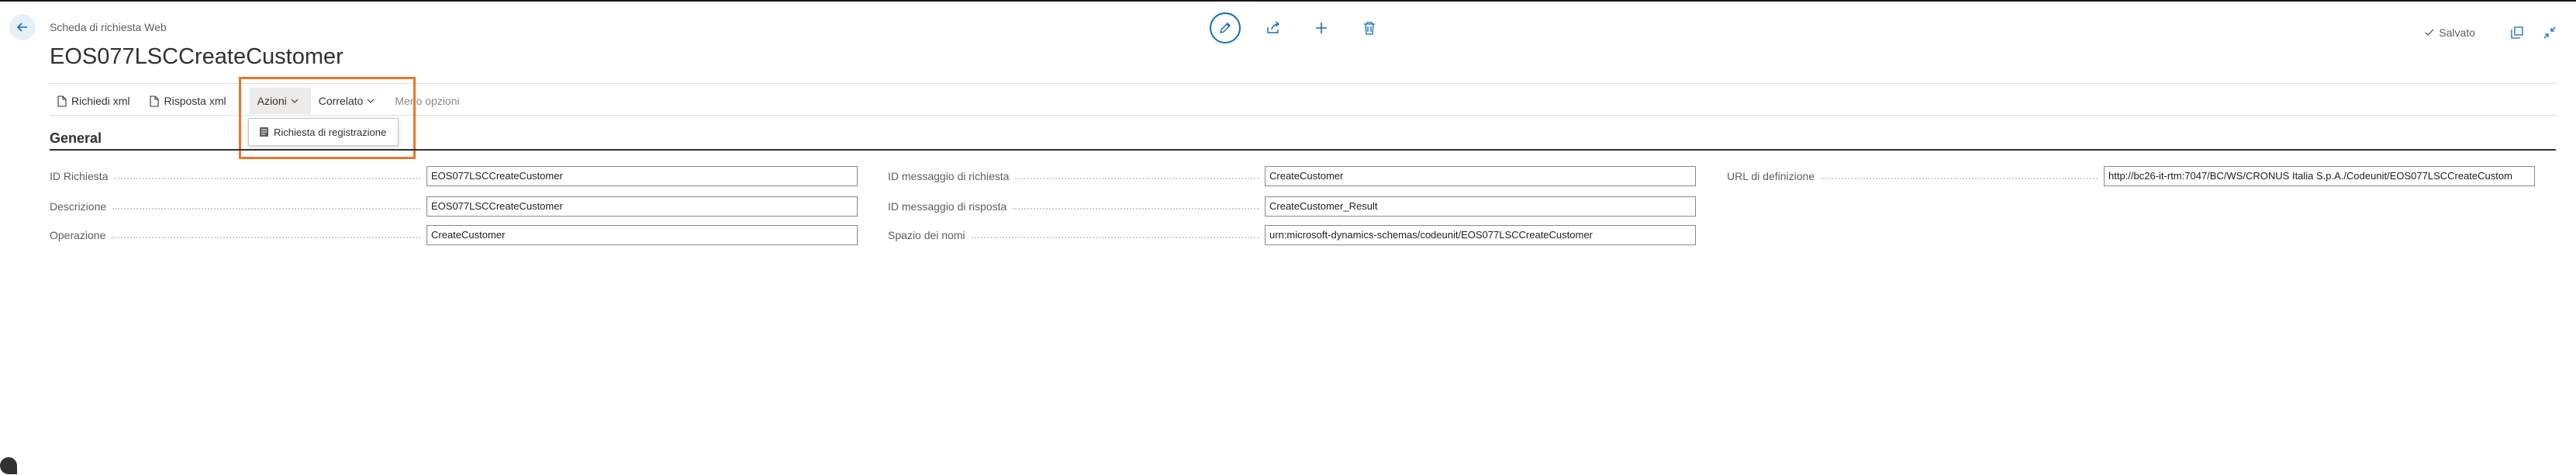 The width and height of the screenshot is (2576, 475). Describe the element at coordinates (9, 465) in the screenshot. I see `help-button` at that location.